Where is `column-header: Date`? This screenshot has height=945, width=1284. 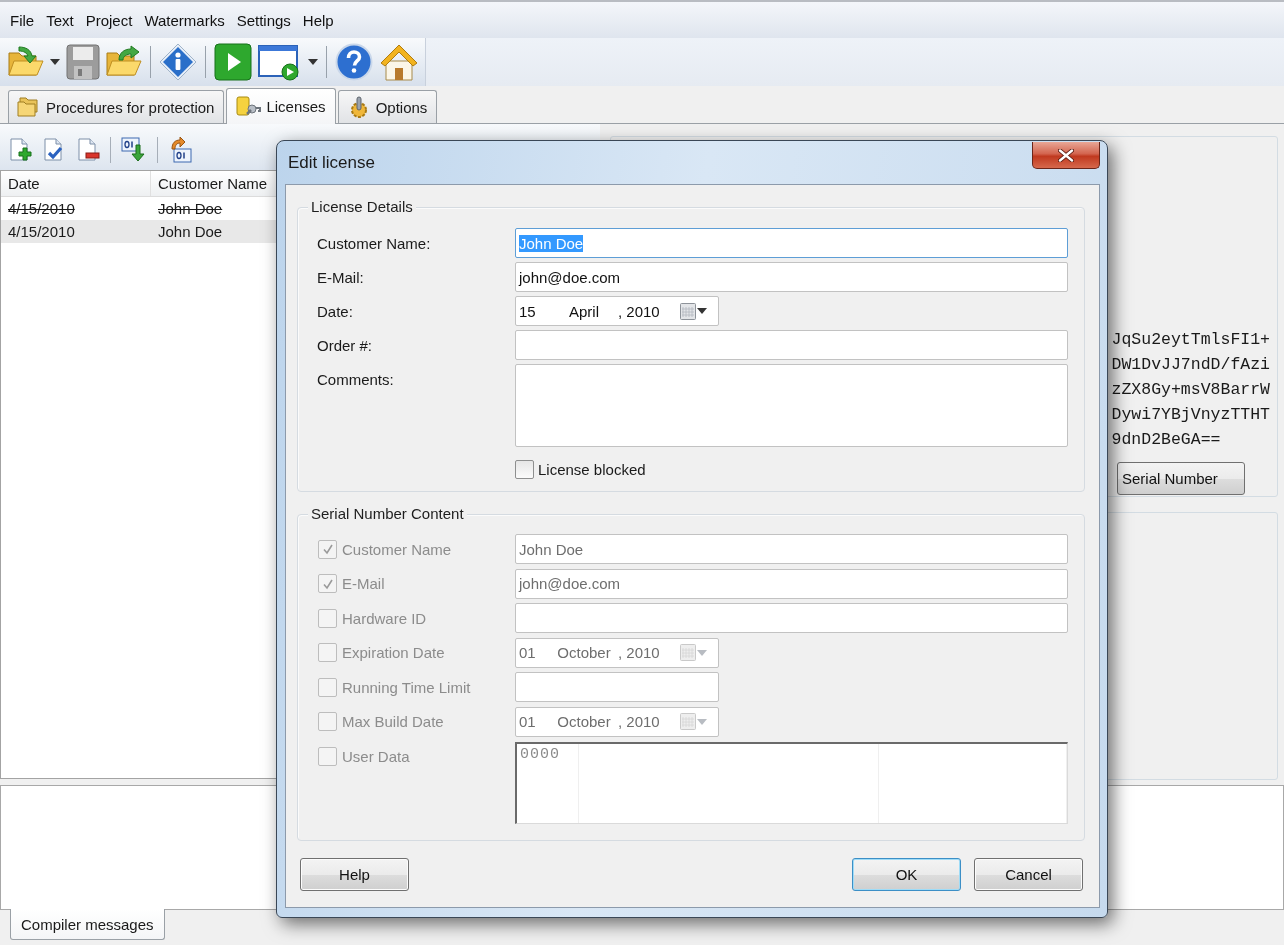 column-header: Date is located at coordinates (76, 183).